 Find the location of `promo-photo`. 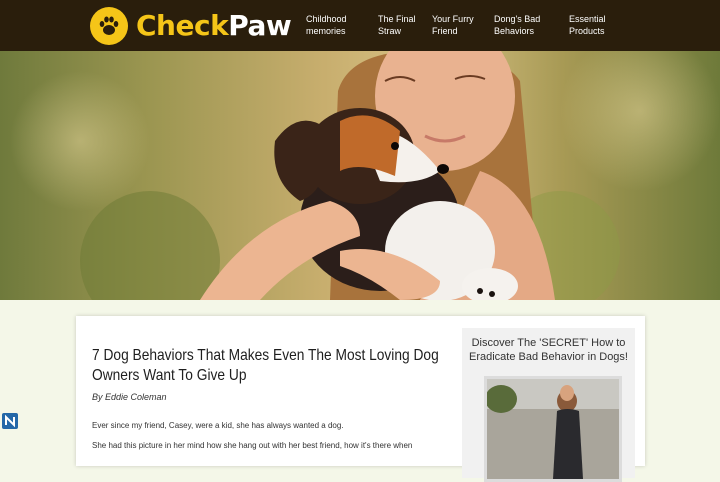

promo-photo is located at coordinates (553, 429).